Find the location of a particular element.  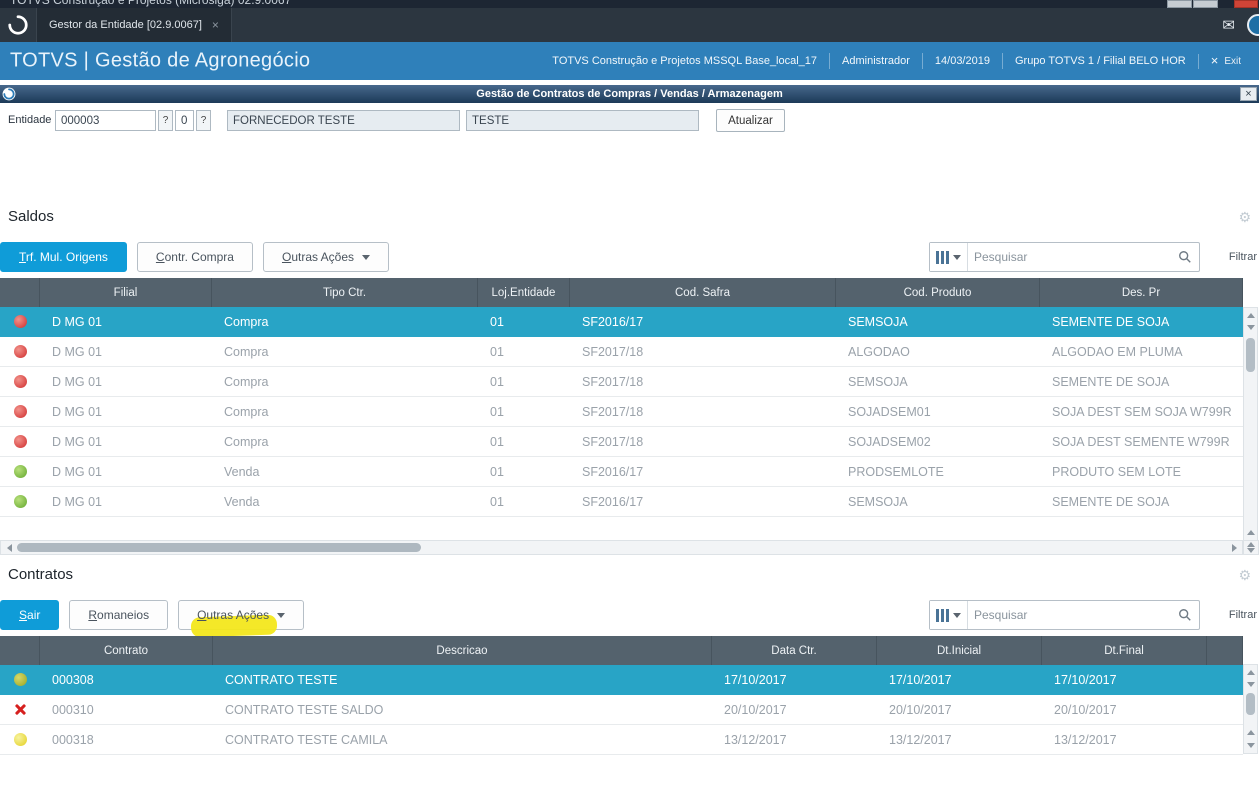

corner-icon is located at coordinates (1253, 25).